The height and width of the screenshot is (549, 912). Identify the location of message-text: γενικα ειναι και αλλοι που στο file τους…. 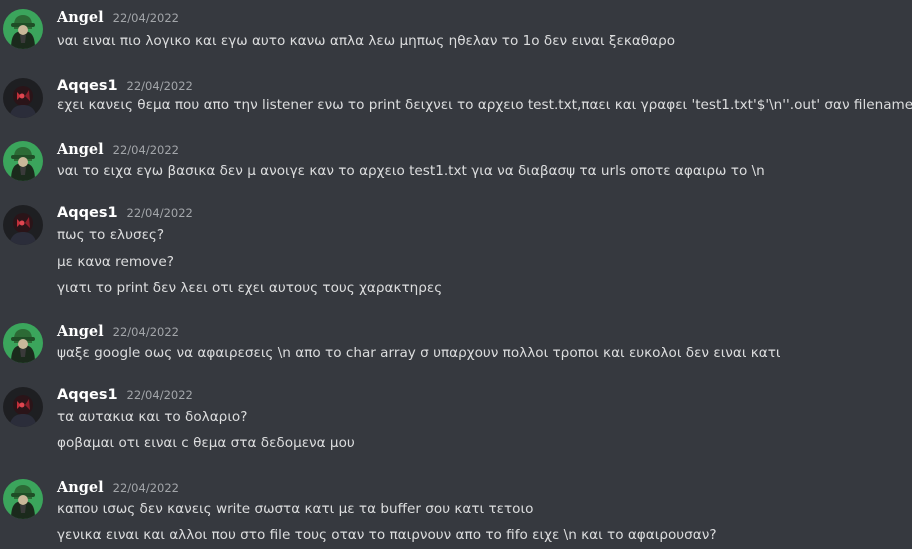
(387, 535).